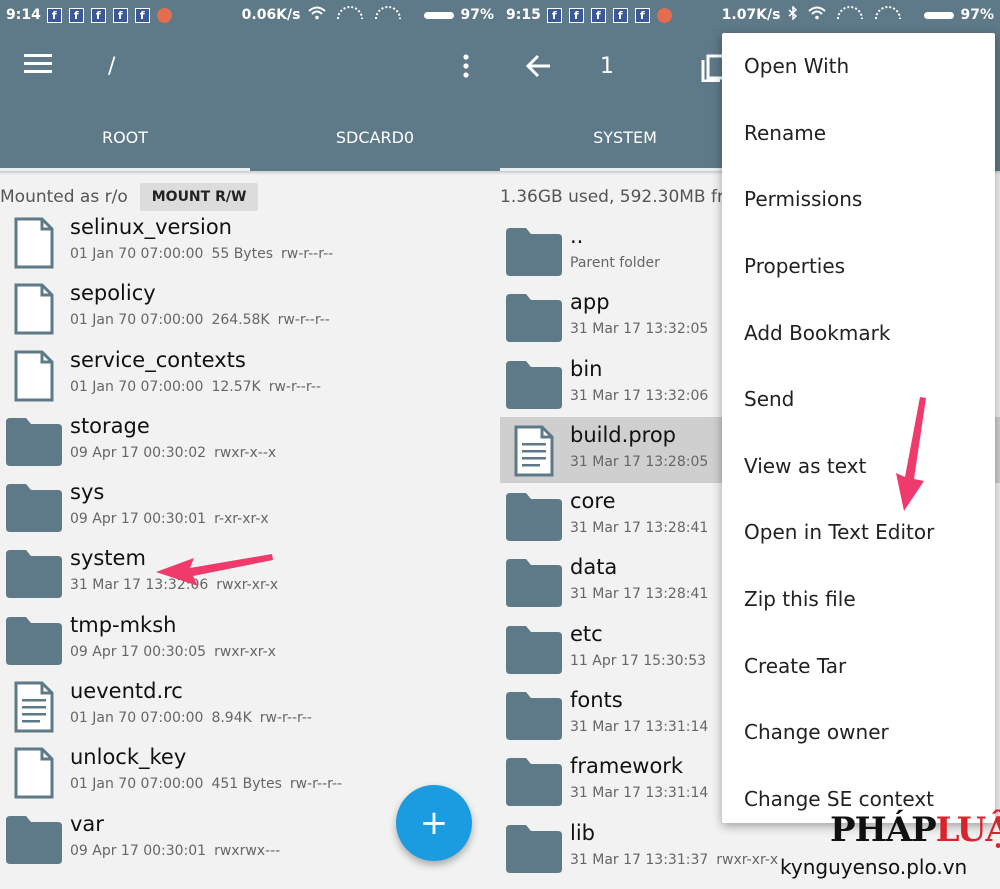 The width and height of the screenshot is (1000, 889). Describe the element at coordinates (623, 434) in the screenshot. I see `file-name: build.prop` at that location.